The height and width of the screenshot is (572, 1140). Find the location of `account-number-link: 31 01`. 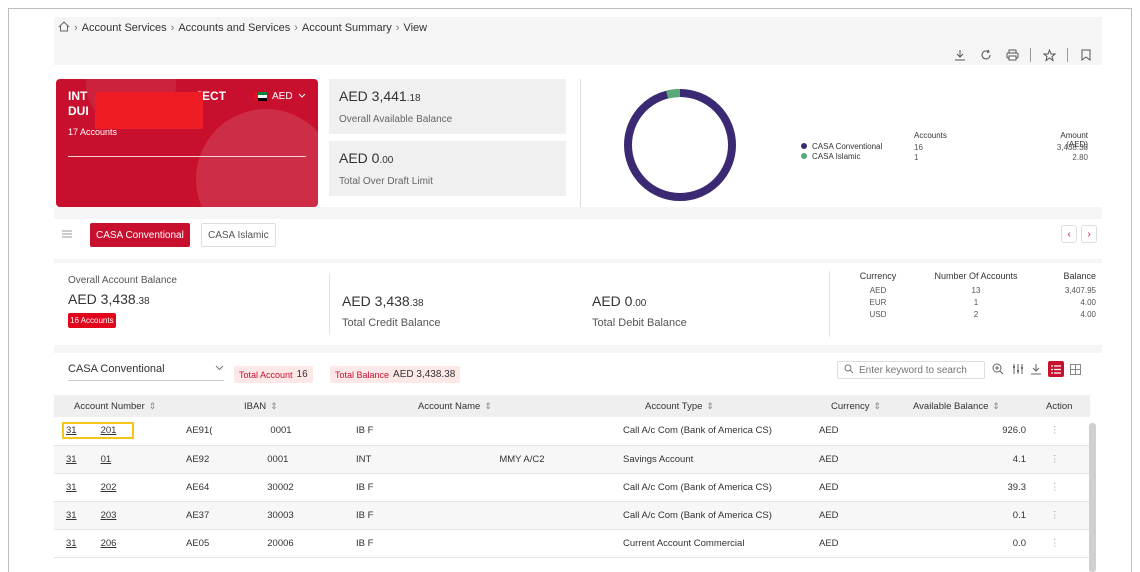

account-number-link: 31 01 is located at coordinates (98, 459).